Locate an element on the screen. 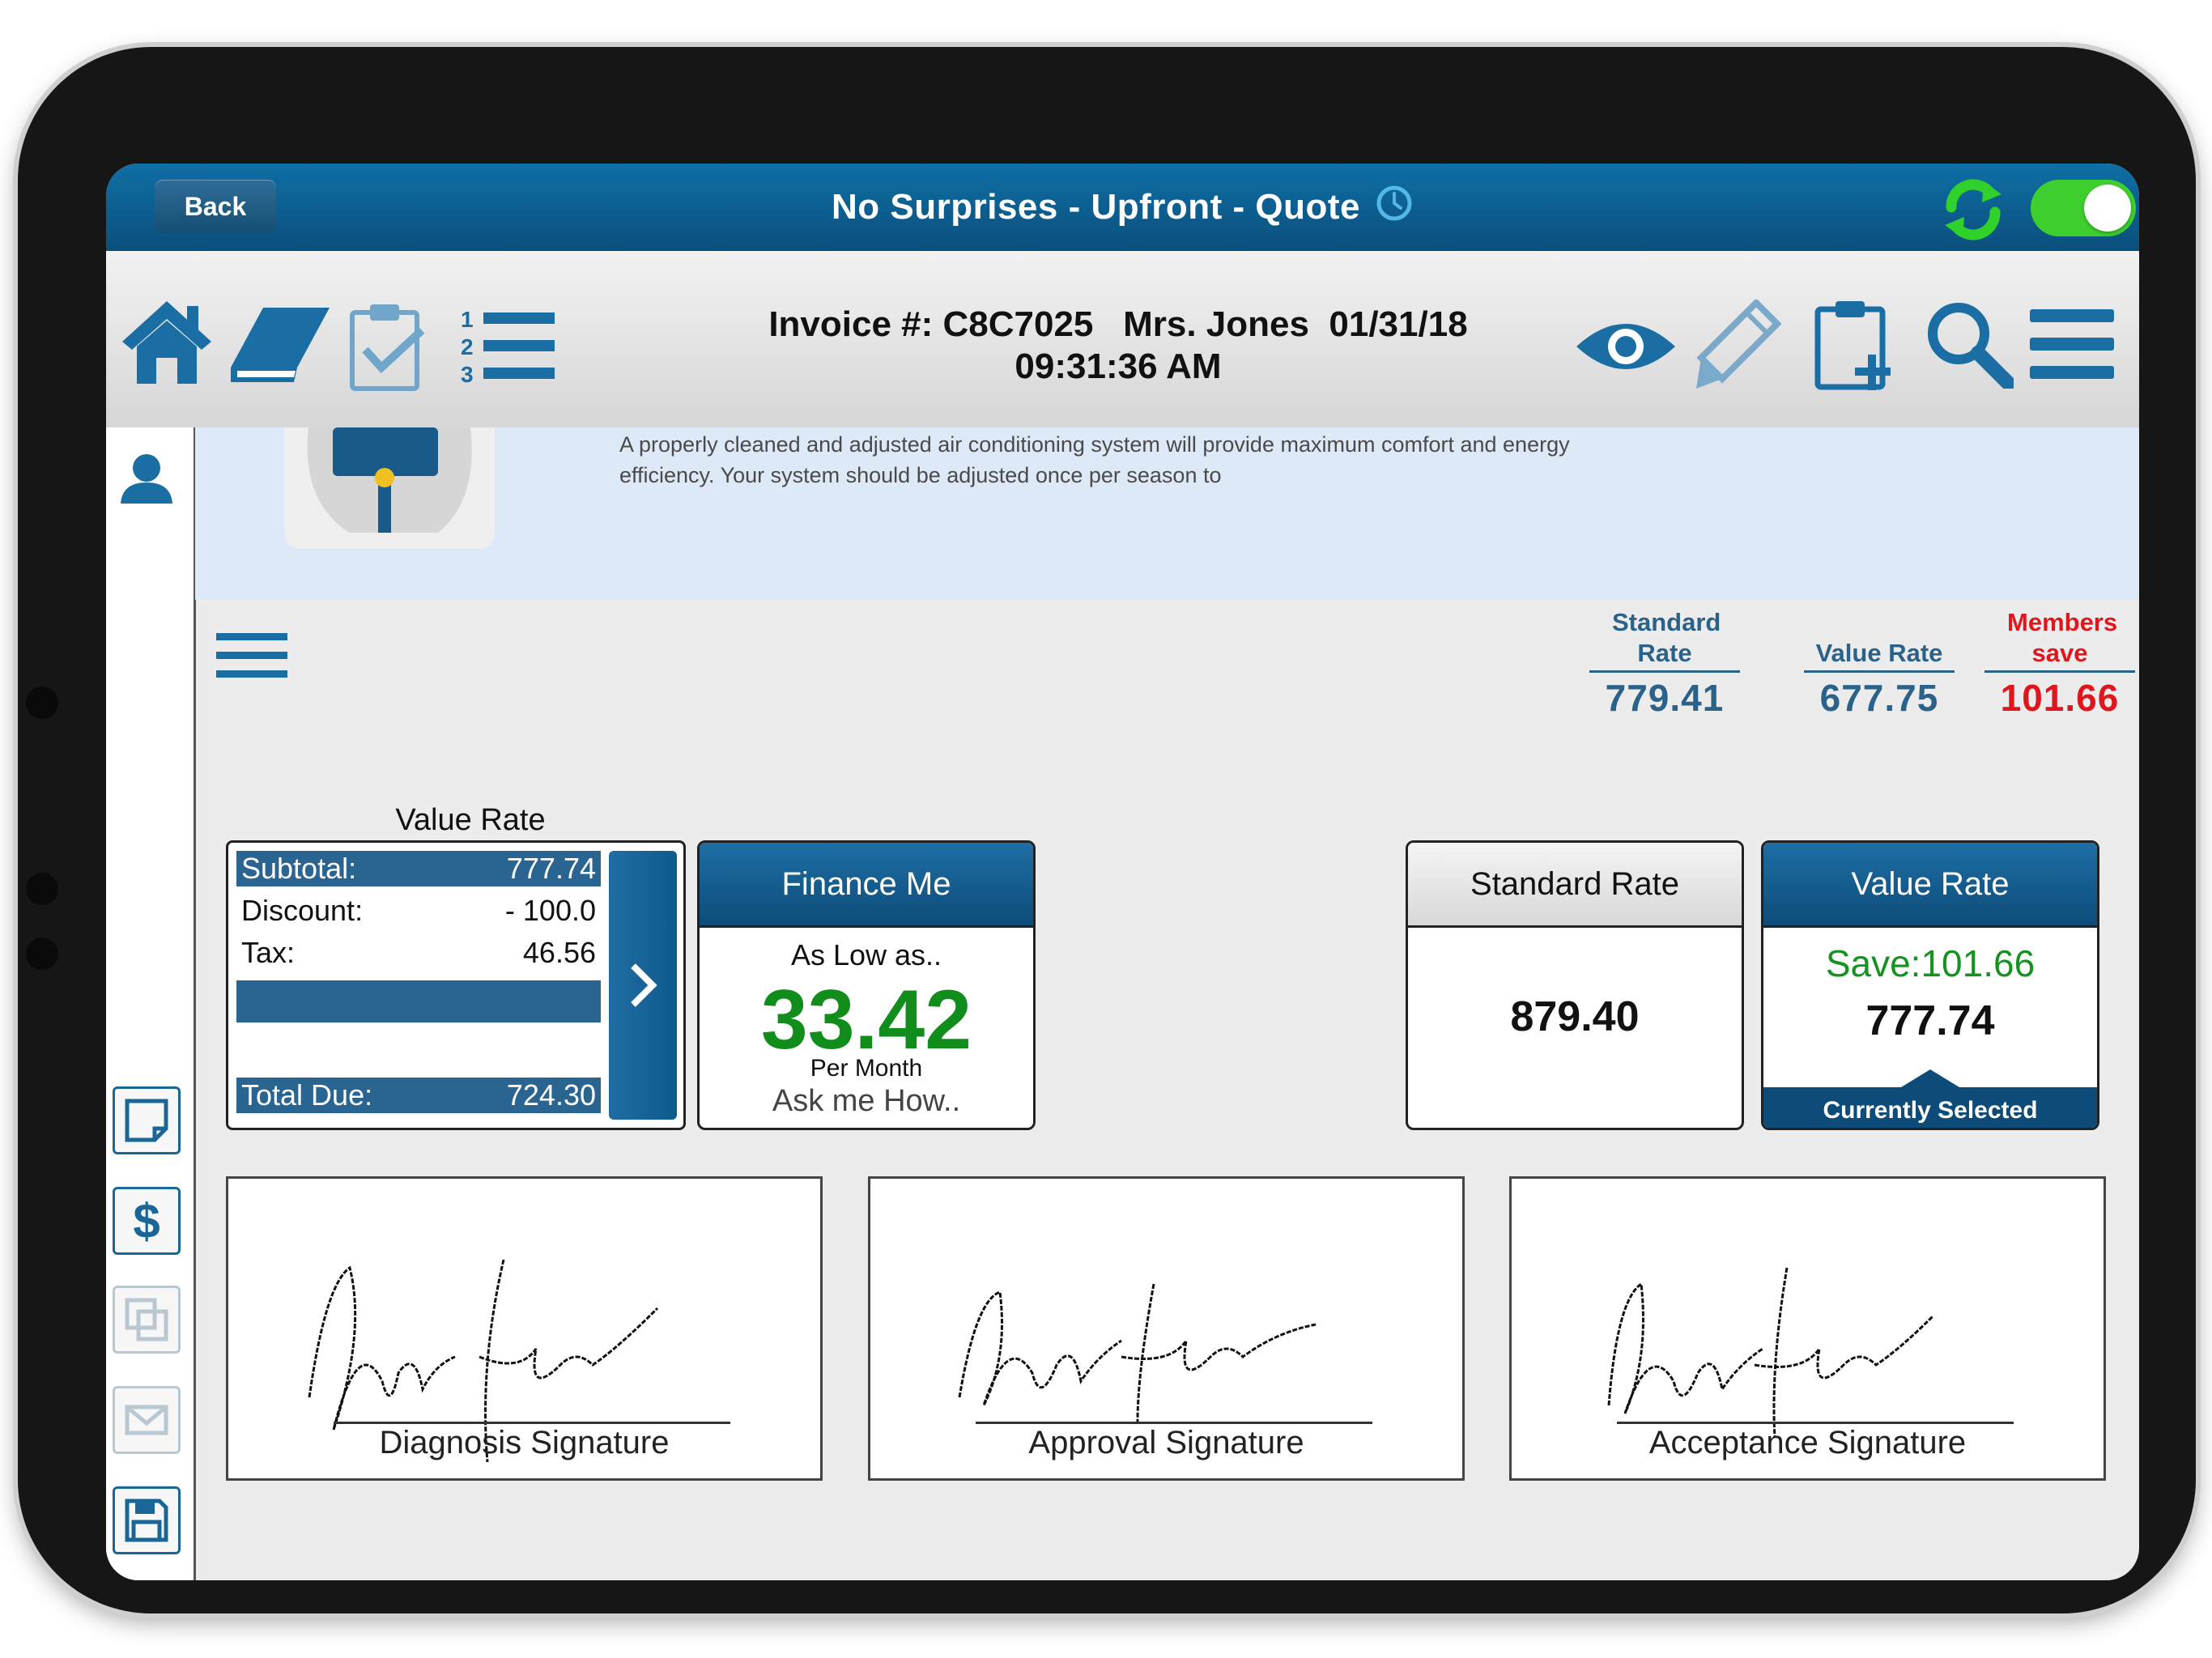 The image size is (2212, 1658). members-save-value: 101.66 is located at coordinates (2060, 698).